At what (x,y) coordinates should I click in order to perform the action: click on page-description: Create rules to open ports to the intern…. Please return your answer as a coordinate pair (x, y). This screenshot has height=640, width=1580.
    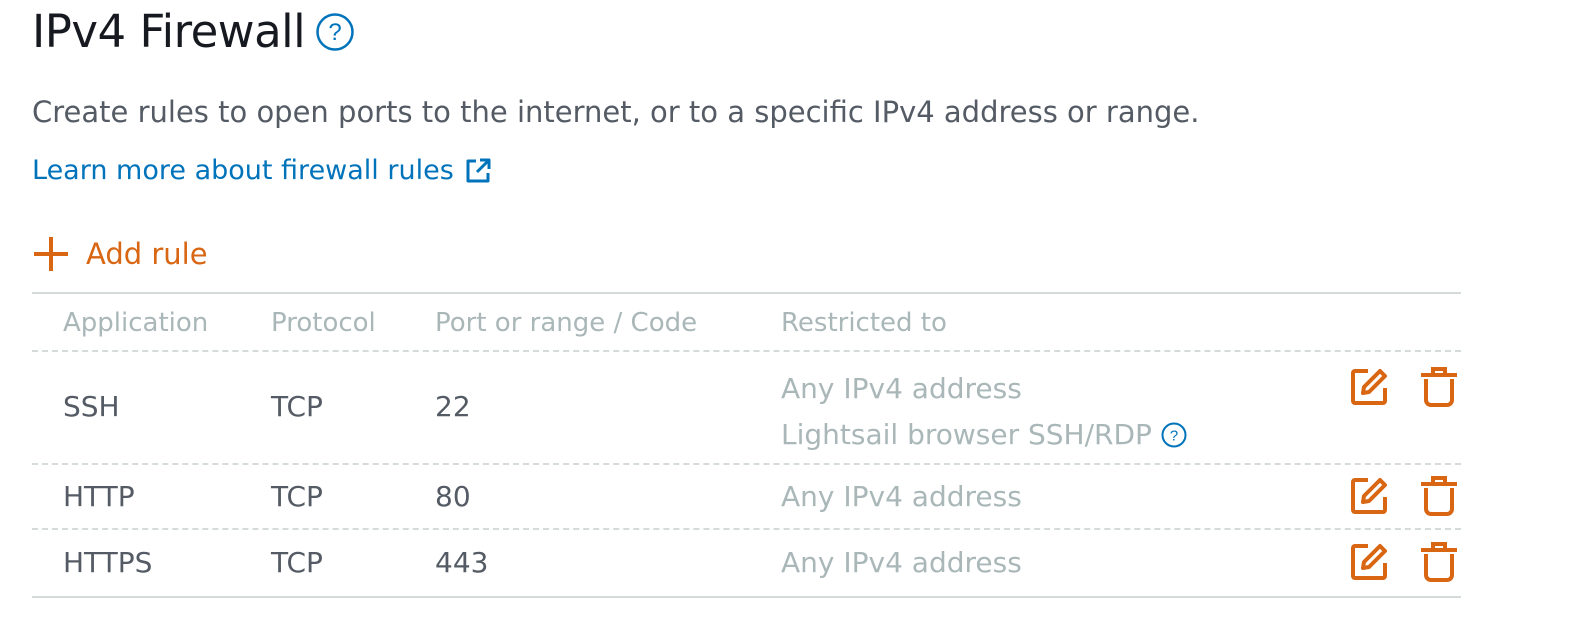
    Looking at the image, I should click on (616, 112).